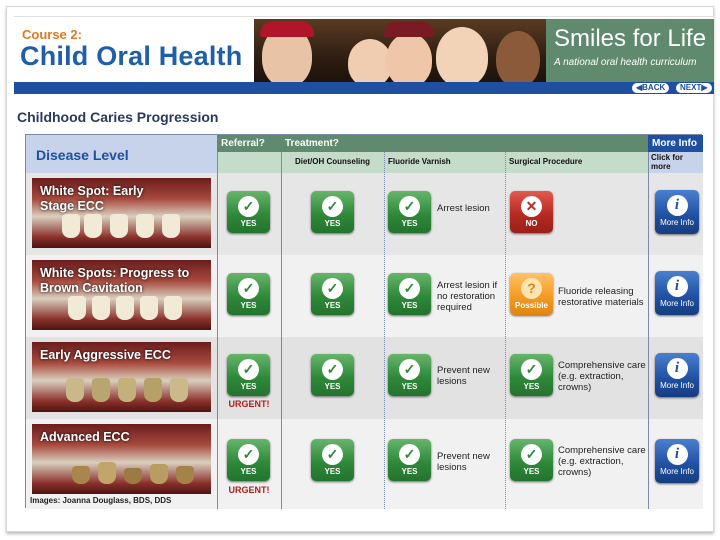 The width and height of the screenshot is (720, 540). Describe the element at coordinates (92, 198) in the screenshot. I see `disease-label: White Spot: Early Stage ECC` at that location.